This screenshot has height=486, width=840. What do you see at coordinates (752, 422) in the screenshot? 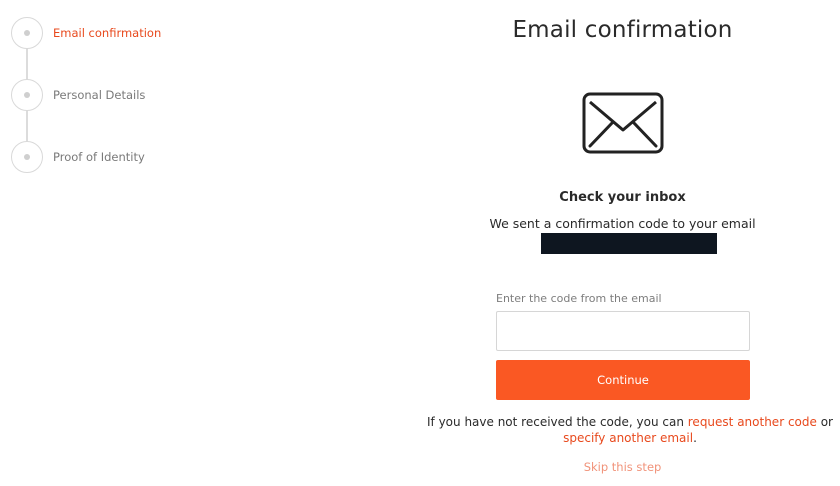
I see `request-another-code-link: request another code` at bounding box center [752, 422].